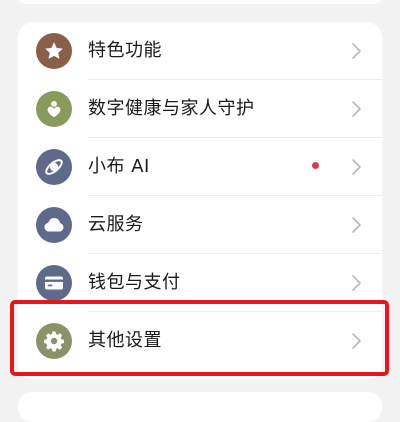 Image resolution: width=400 pixels, height=422 pixels. What do you see at coordinates (171, 108) in the screenshot?
I see `settings-item-label: 数字健康与家人守护` at bounding box center [171, 108].